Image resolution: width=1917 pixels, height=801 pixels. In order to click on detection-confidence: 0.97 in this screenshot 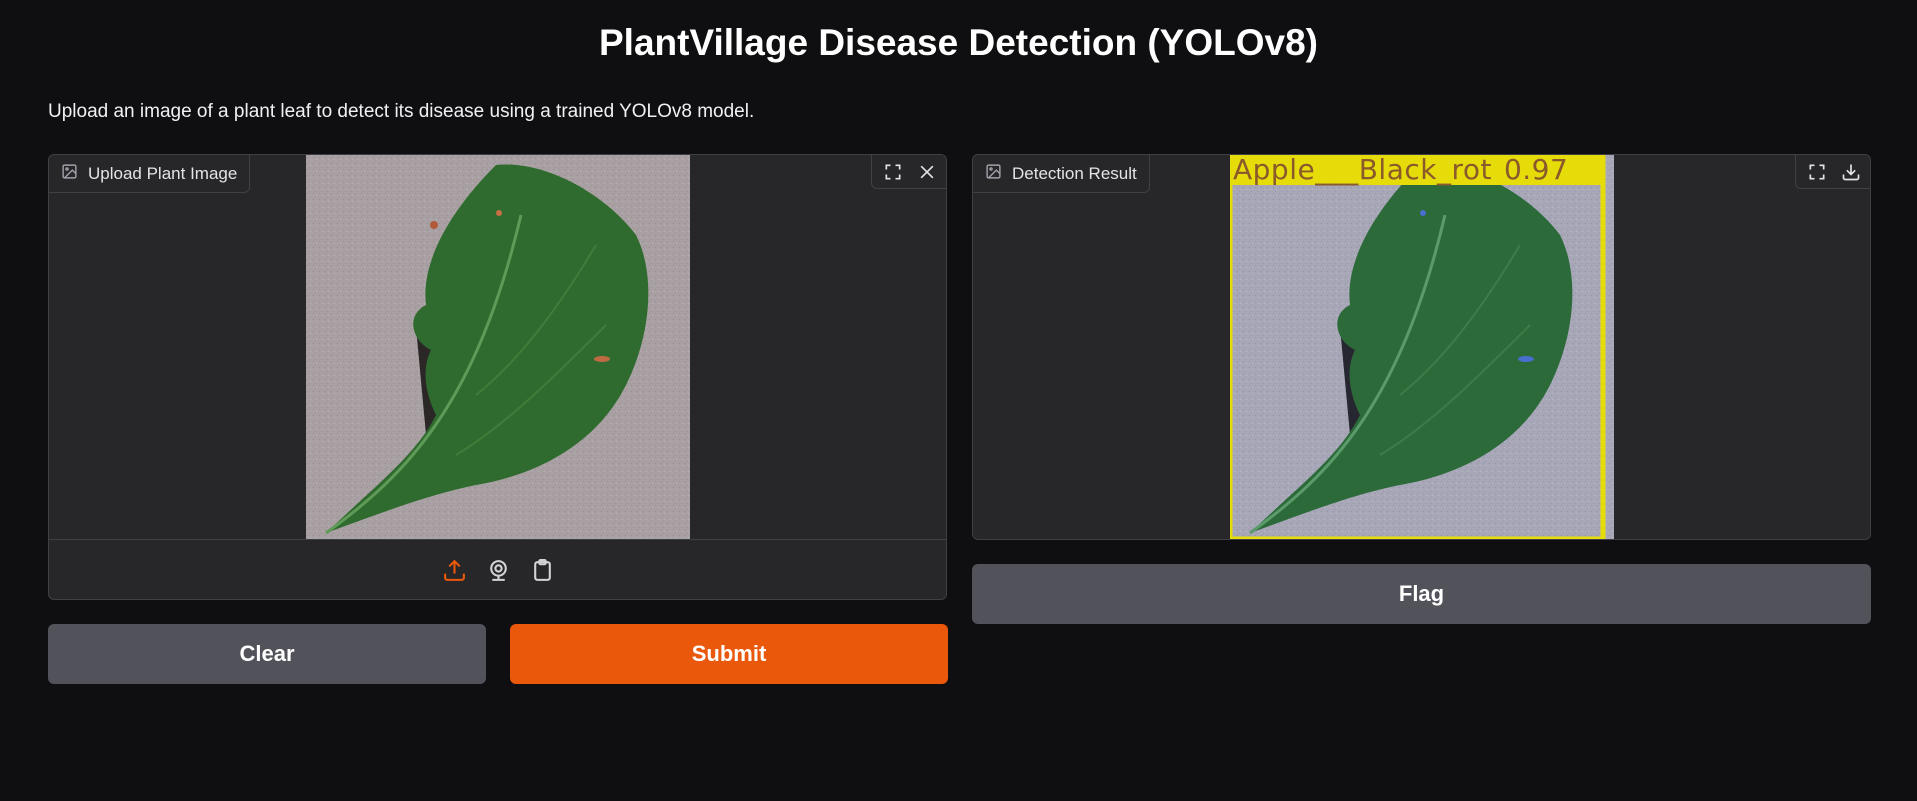, I will do `click(1536, 170)`.